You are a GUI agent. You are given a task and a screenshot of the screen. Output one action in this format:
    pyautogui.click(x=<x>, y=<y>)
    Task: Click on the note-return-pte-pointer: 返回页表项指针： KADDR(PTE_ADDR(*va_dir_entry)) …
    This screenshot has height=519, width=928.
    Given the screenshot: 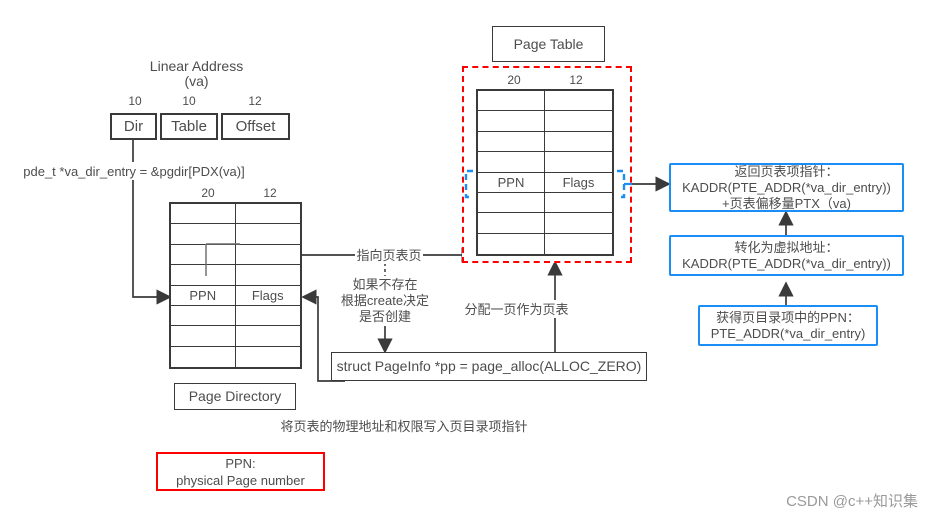 What is the action you would take?
    pyautogui.click(x=786, y=187)
    